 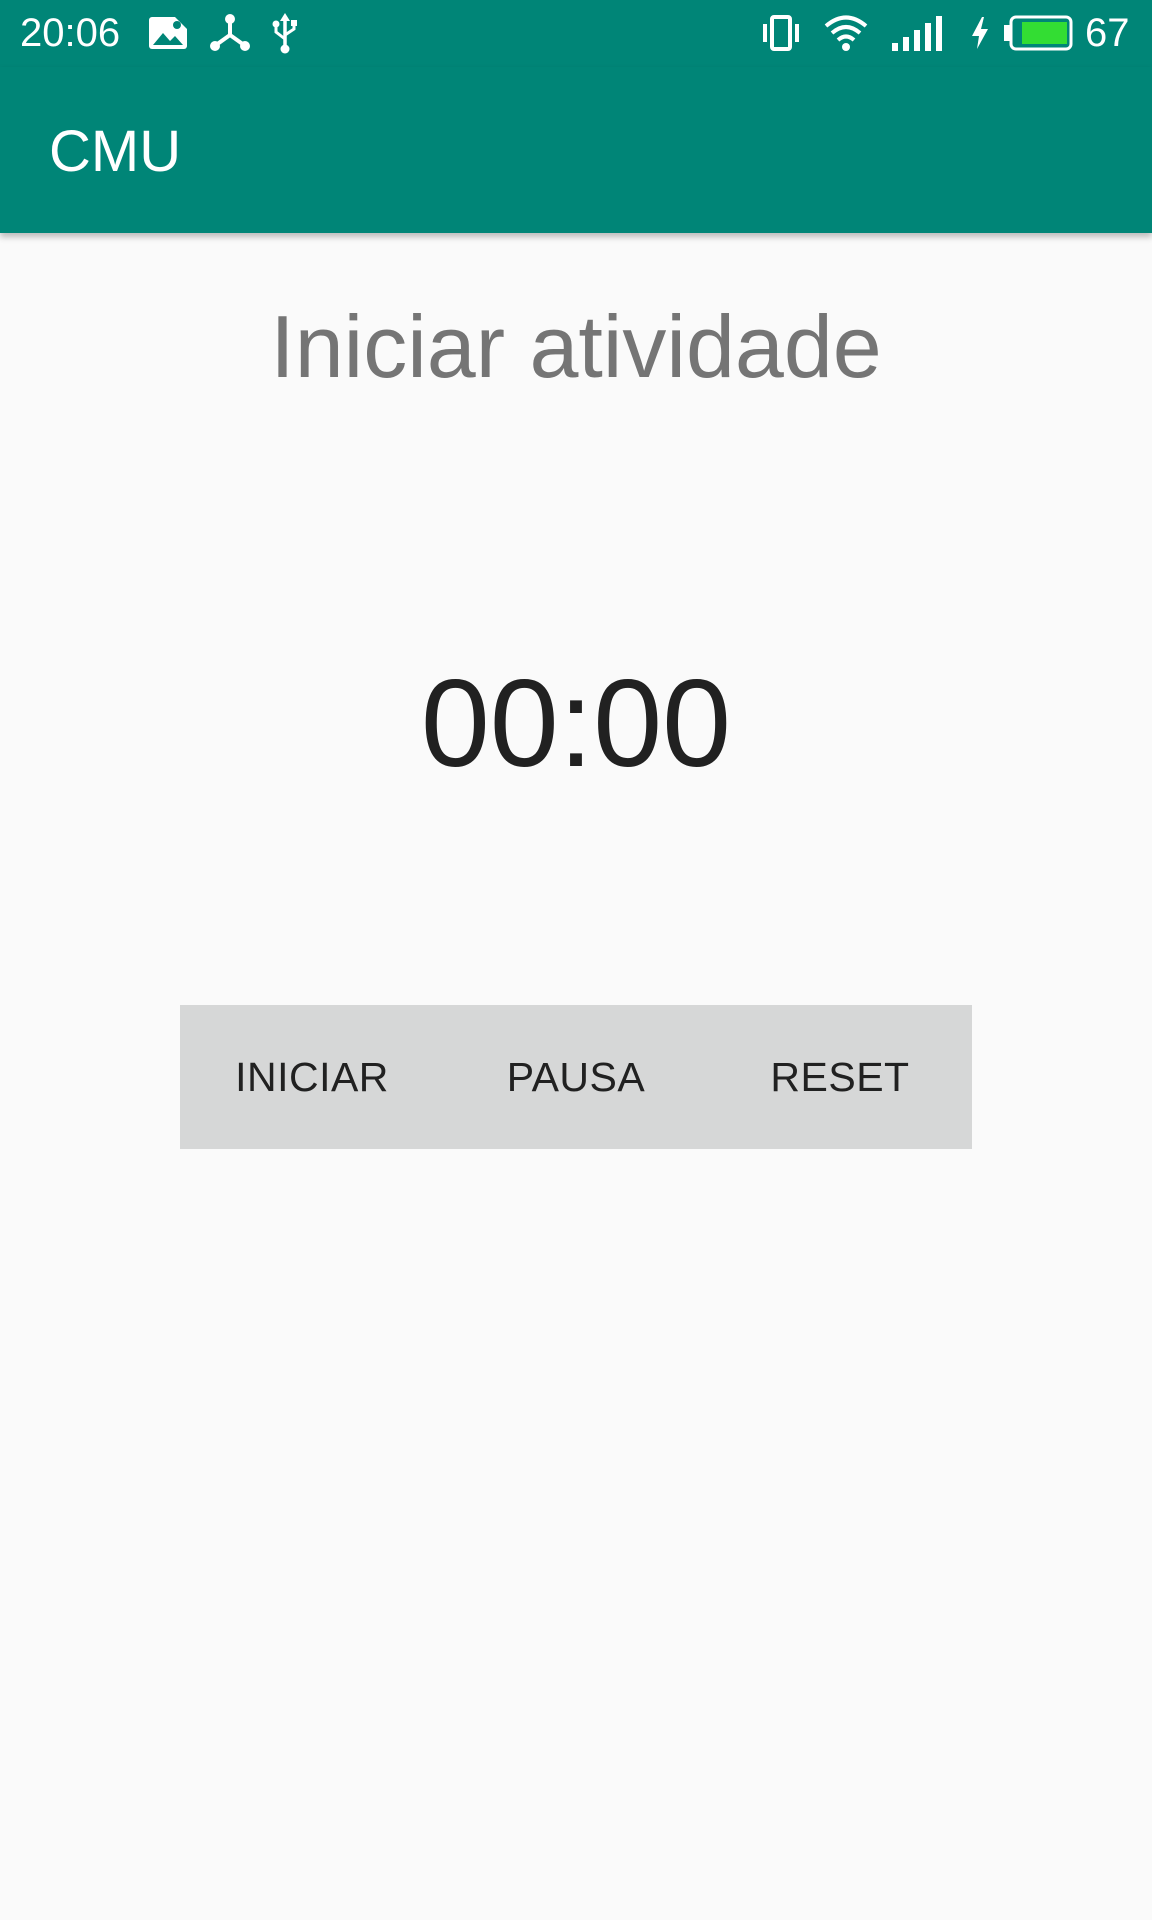 What do you see at coordinates (576, 33) in the screenshot?
I see `status-bar: 20:06 67` at bounding box center [576, 33].